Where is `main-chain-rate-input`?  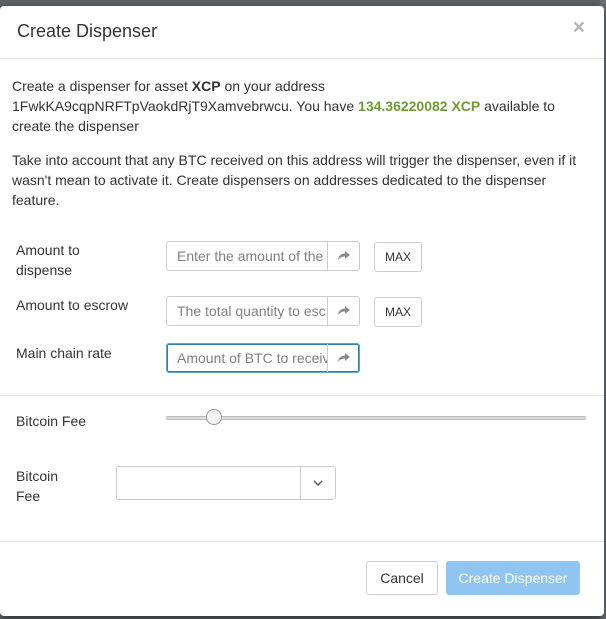 main-chain-rate-input is located at coordinates (247, 358).